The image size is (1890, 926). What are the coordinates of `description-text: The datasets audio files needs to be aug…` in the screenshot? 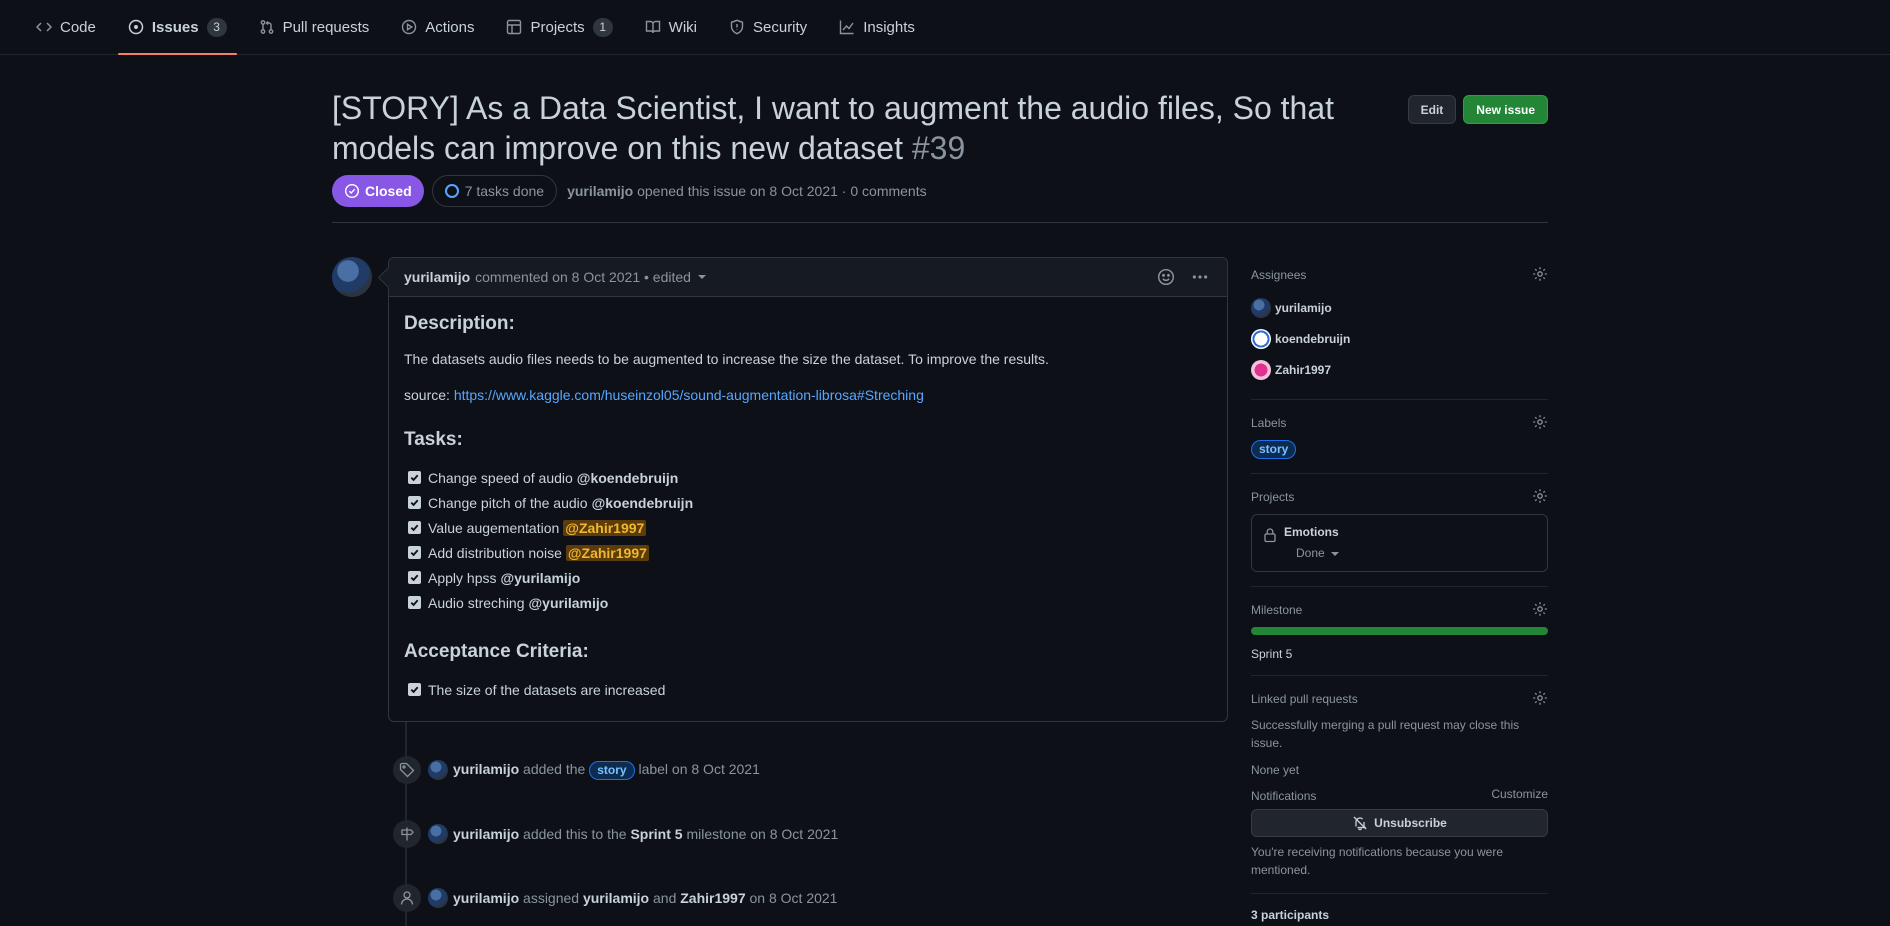 It's located at (726, 359).